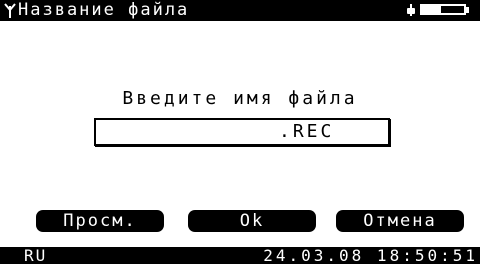 The width and height of the screenshot is (480, 264). Describe the element at coordinates (240, 10) in the screenshot. I see `title-bar: Название файла` at that location.